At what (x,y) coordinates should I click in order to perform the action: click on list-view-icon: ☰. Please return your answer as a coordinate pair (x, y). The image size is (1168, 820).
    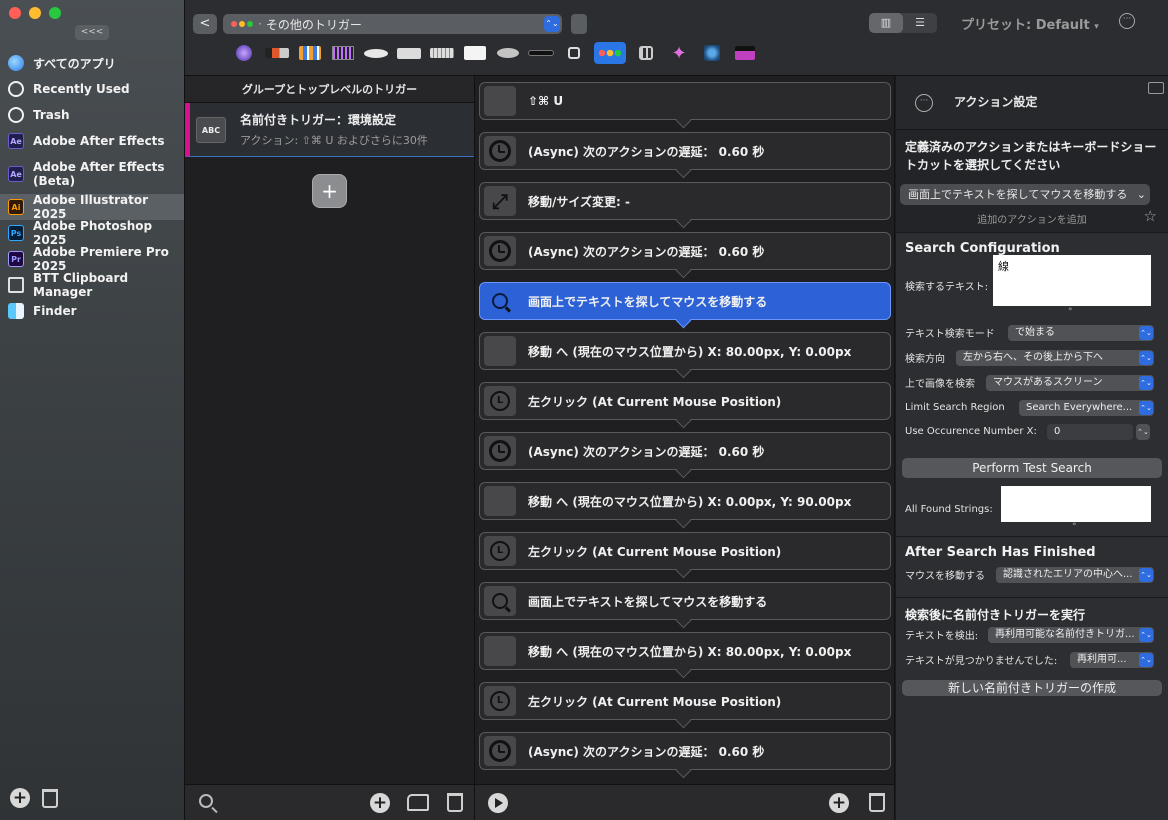
    Looking at the image, I should click on (920, 23).